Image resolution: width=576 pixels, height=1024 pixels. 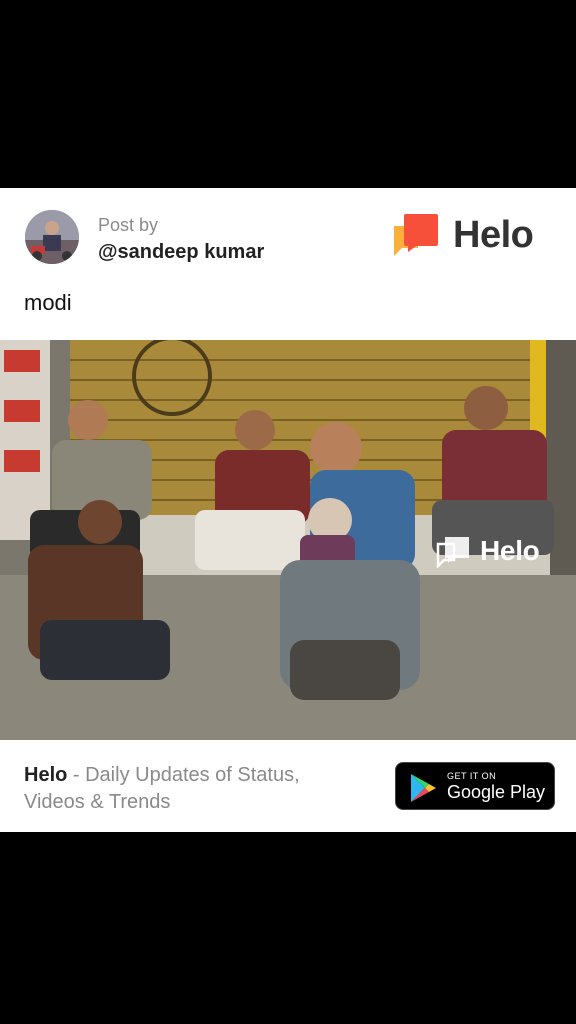 What do you see at coordinates (493, 235) in the screenshot?
I see `helo-brand-name: Helo` at bounding box center [493, 235].